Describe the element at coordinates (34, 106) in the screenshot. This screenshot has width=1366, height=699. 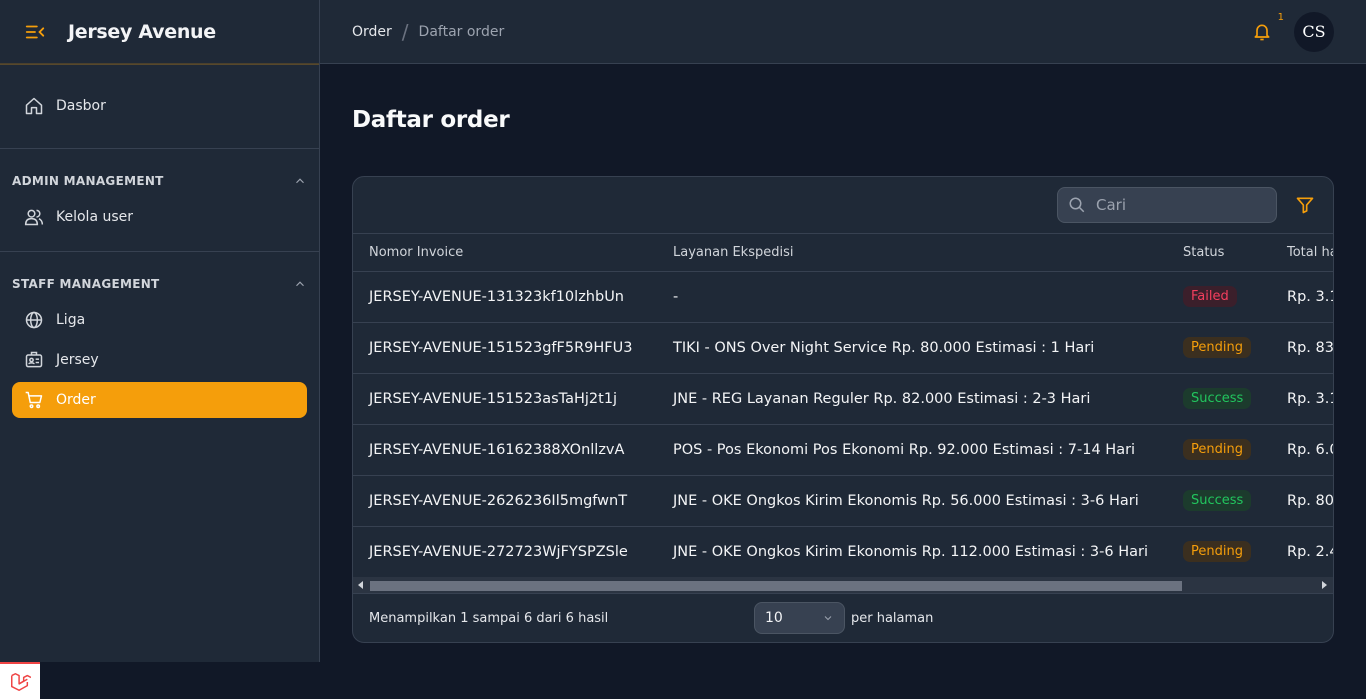
I see `home-icon` at that location.